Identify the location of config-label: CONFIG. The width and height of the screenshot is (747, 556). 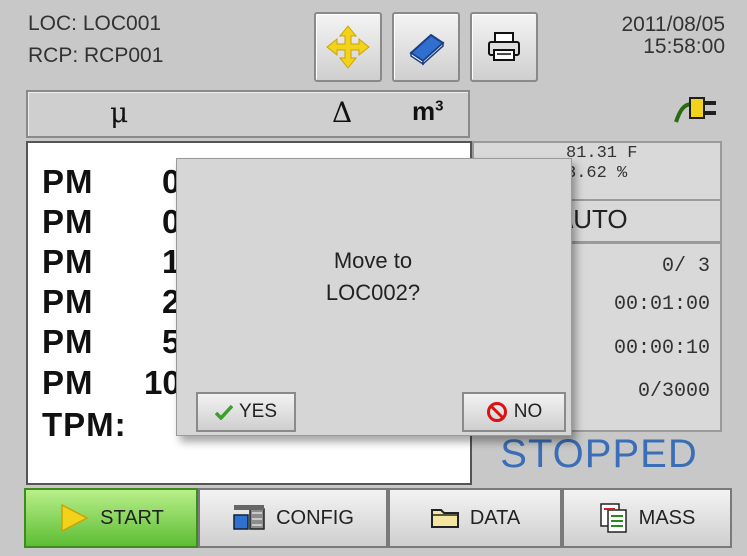
(315, 517).